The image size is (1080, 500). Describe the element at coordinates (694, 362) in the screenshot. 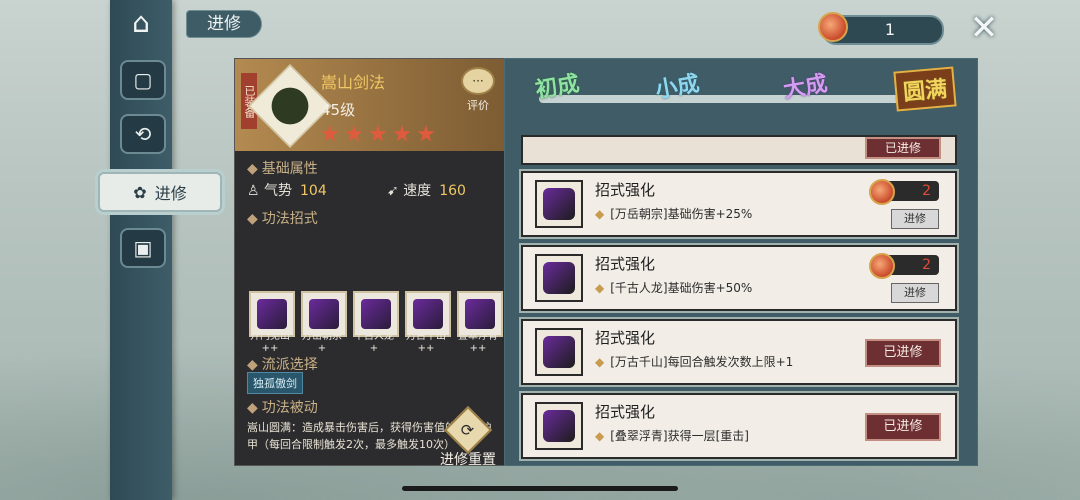

I see `card-desc: ◆ [万古千山]每回合触发次数上限+1` at that location.